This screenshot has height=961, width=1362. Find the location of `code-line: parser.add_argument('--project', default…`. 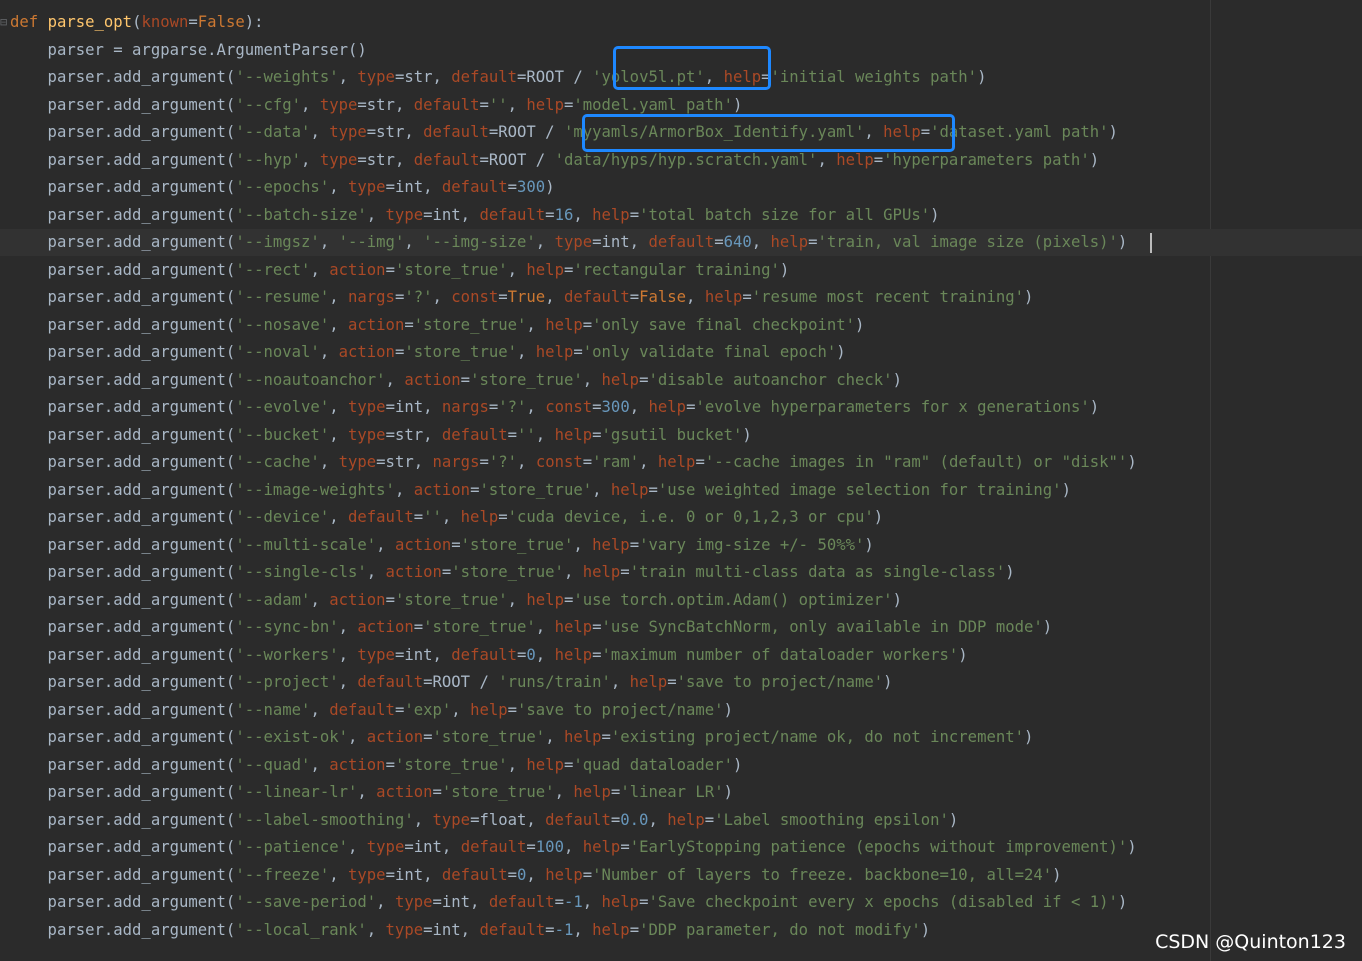

code-line: parser.add_argument('--project', default… is located at coordinates (451, 682).